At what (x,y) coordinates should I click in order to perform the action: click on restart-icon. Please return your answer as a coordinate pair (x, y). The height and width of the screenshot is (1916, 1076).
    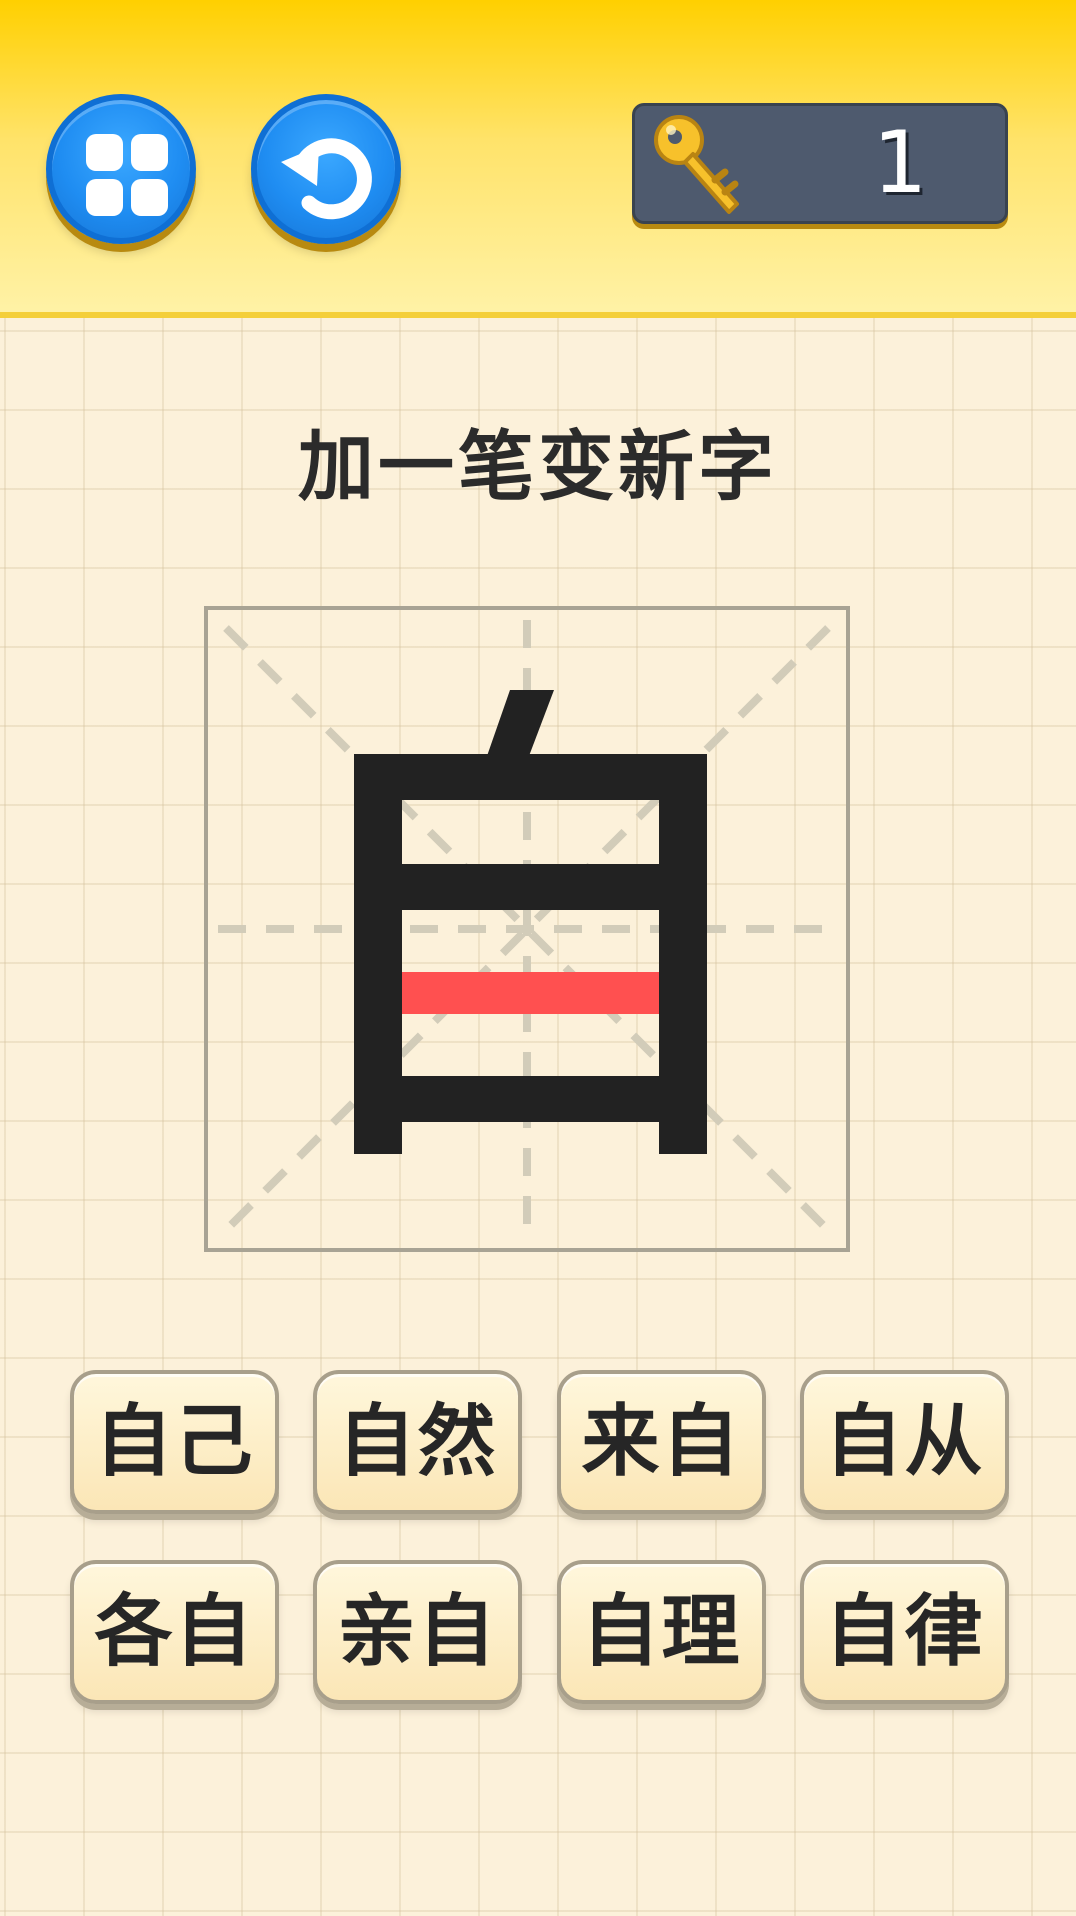
    Looking at the image, I should click on (326, 179).